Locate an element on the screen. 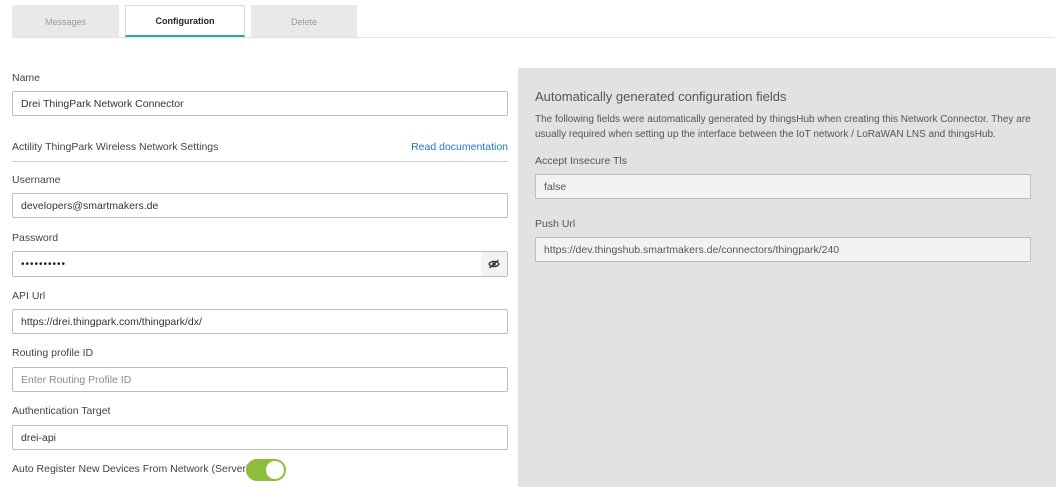  auto-register-toggle is located at coordinates (266, 470).